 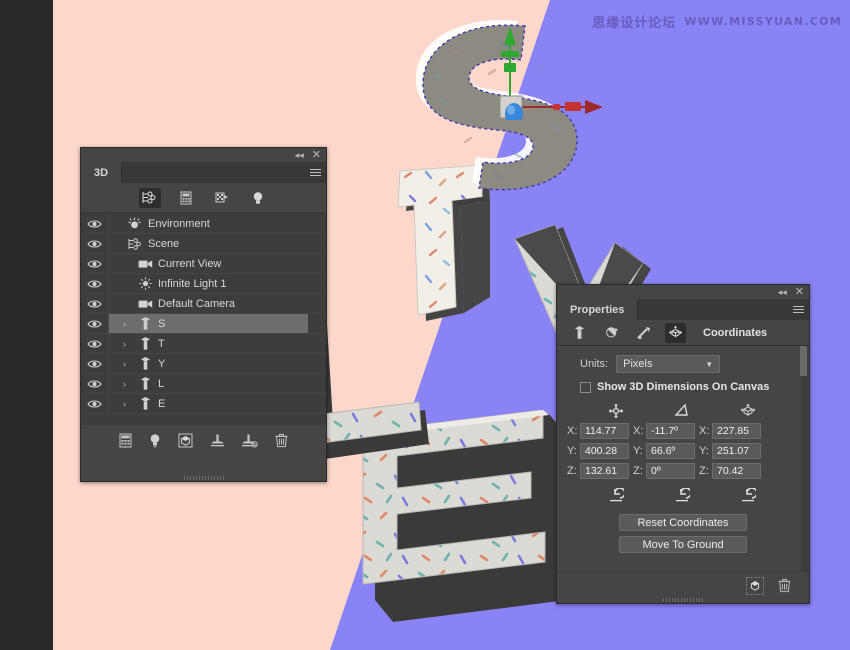 I want to click on position-z-field: 132.61, so click(x=604, y=471).